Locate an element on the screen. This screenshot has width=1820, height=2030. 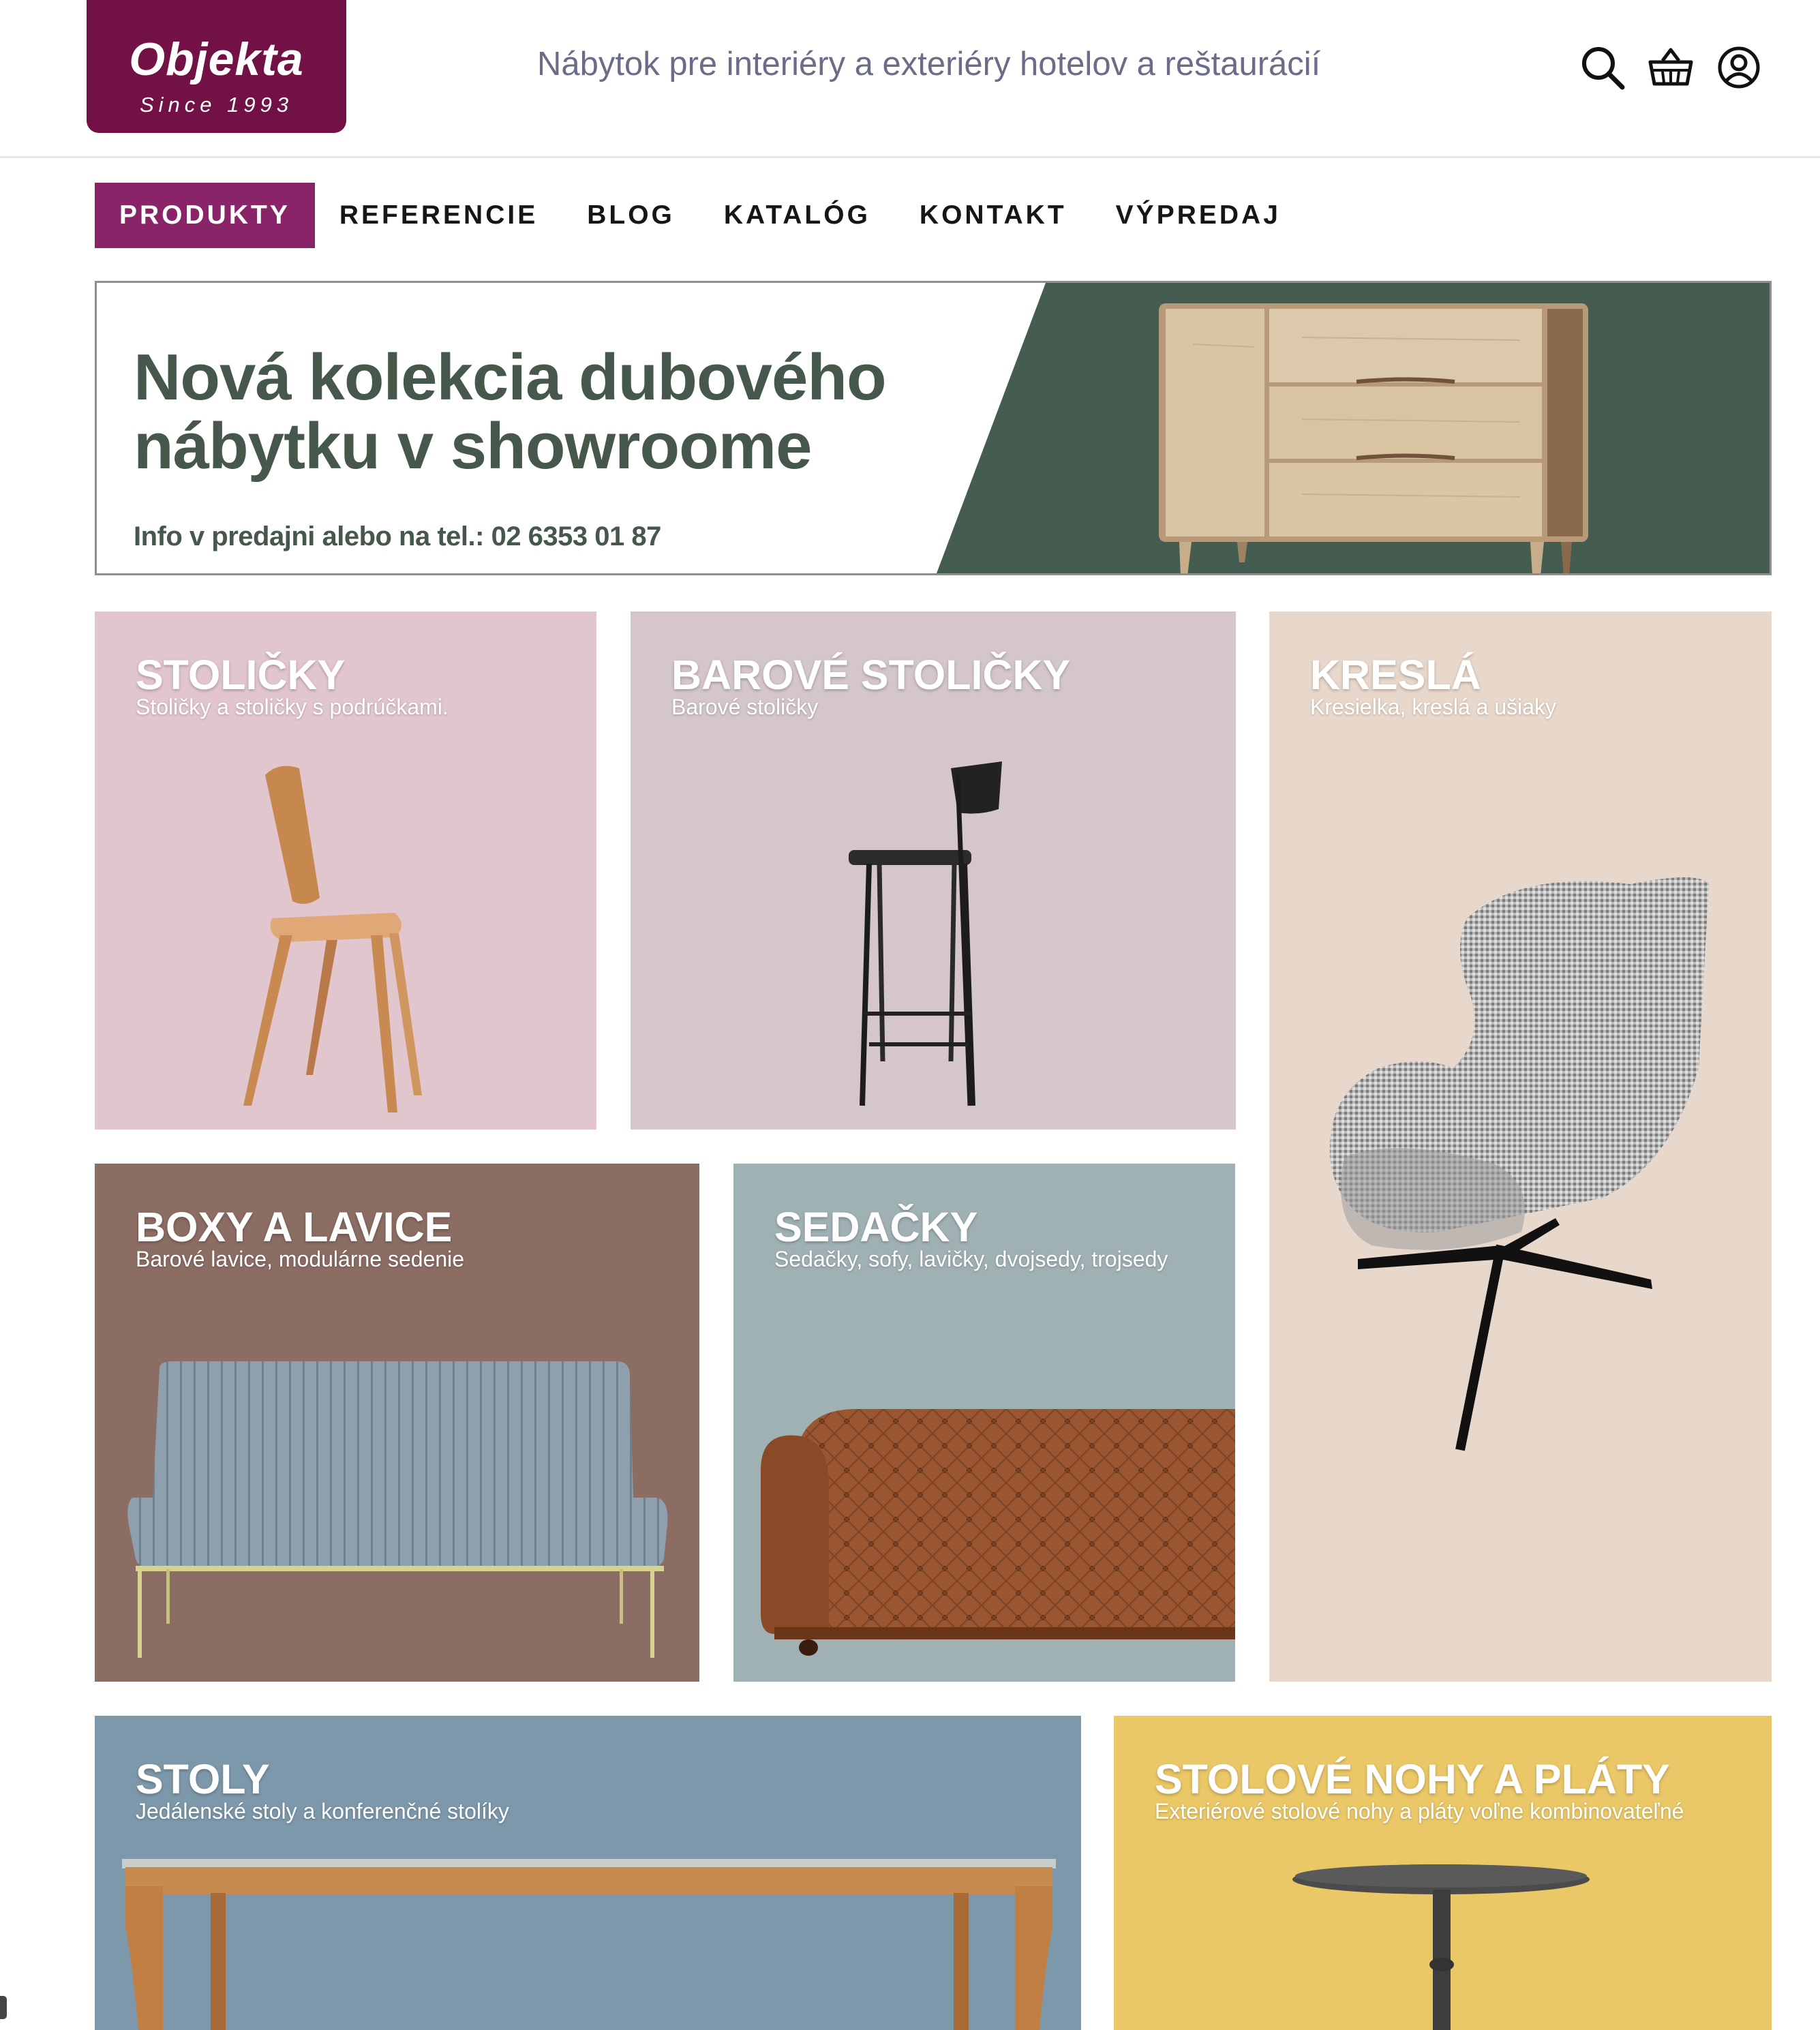
sofa-image is located at coordinates (998, 1532).